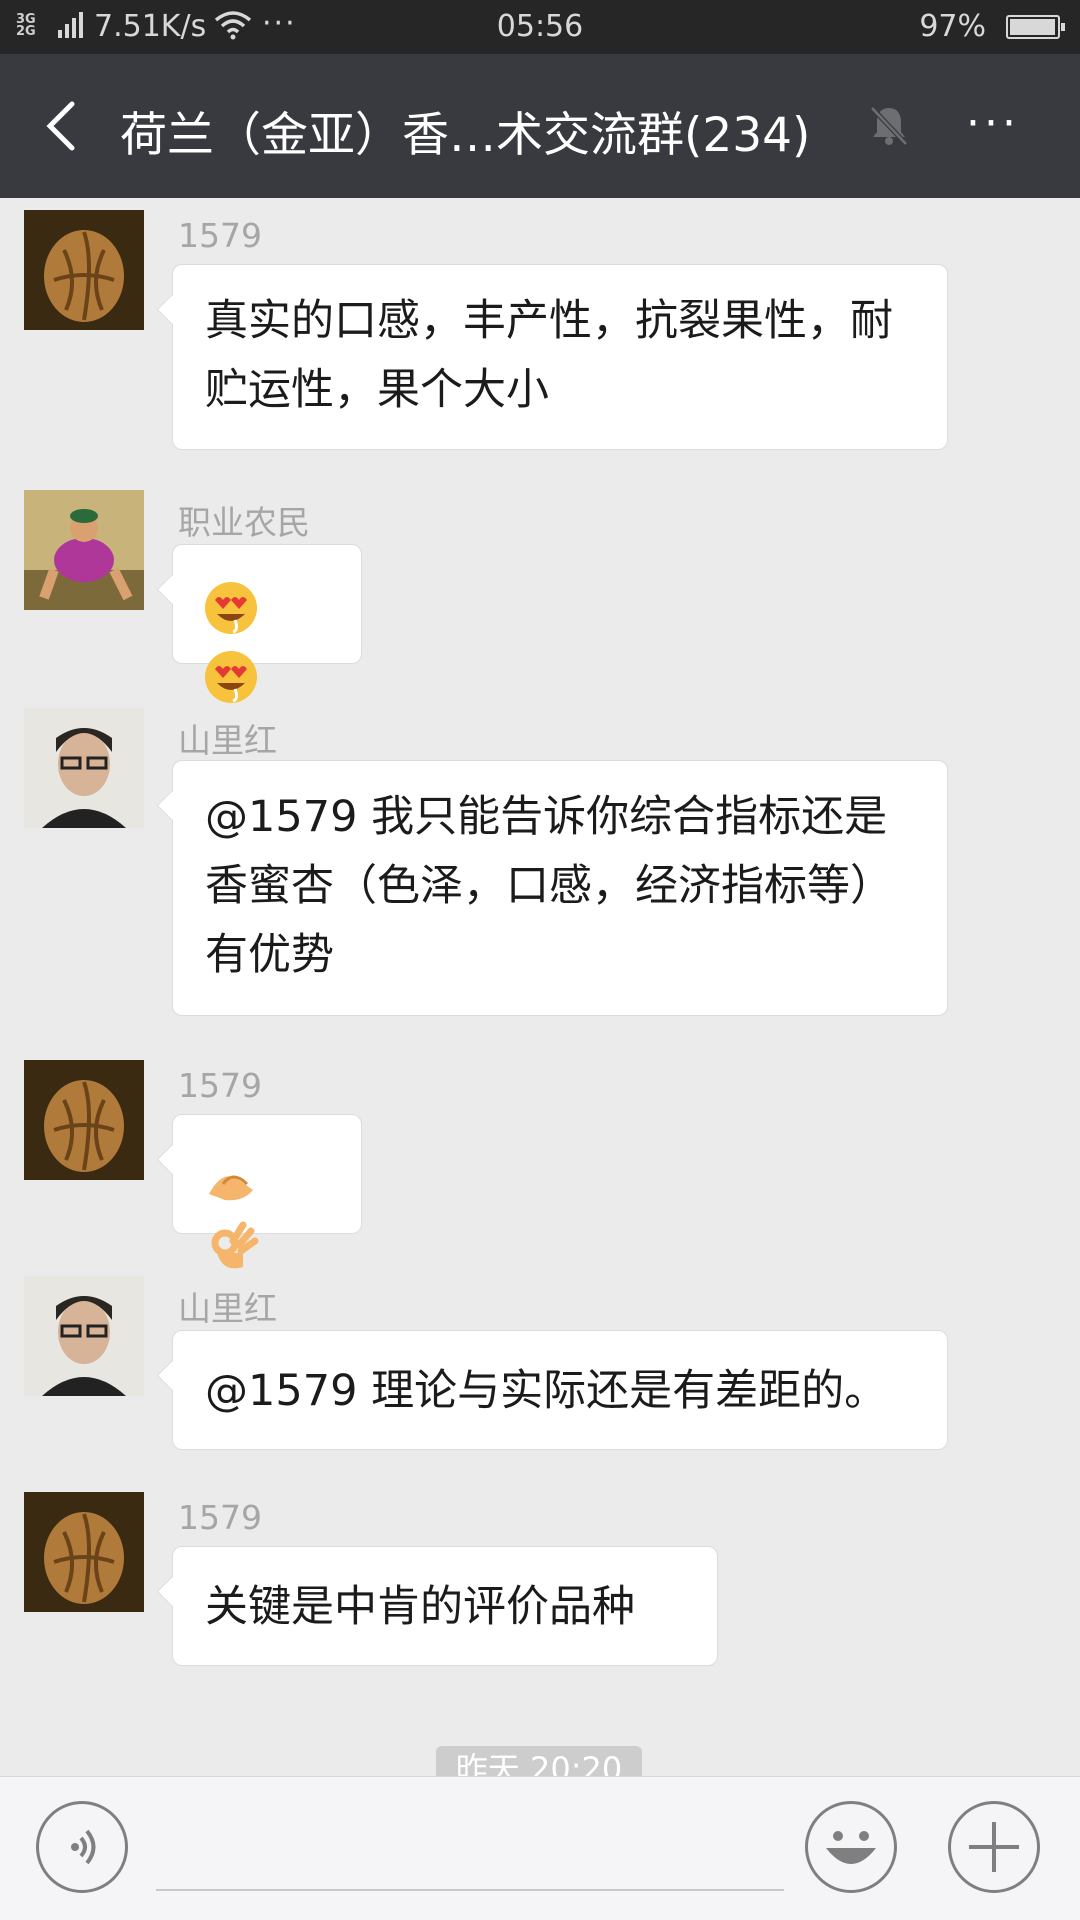 This screenshot has width=1080, height=1920. Describe the element at coordinates (549, 355) in the screenshot. I see `message-text: 真实的口感，丰产性，抗裂果性，耐贮运性，果个大小` at that location.